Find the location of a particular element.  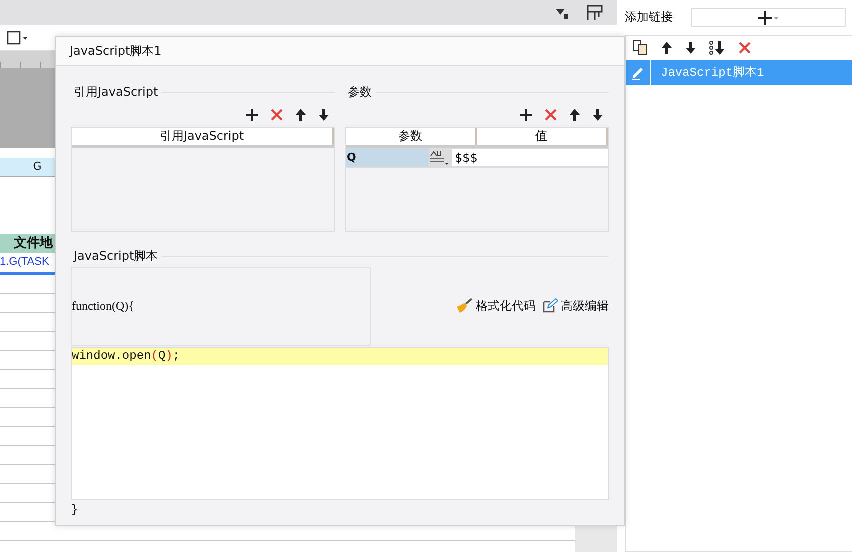

border-icon is located at coordinates (18, 38).